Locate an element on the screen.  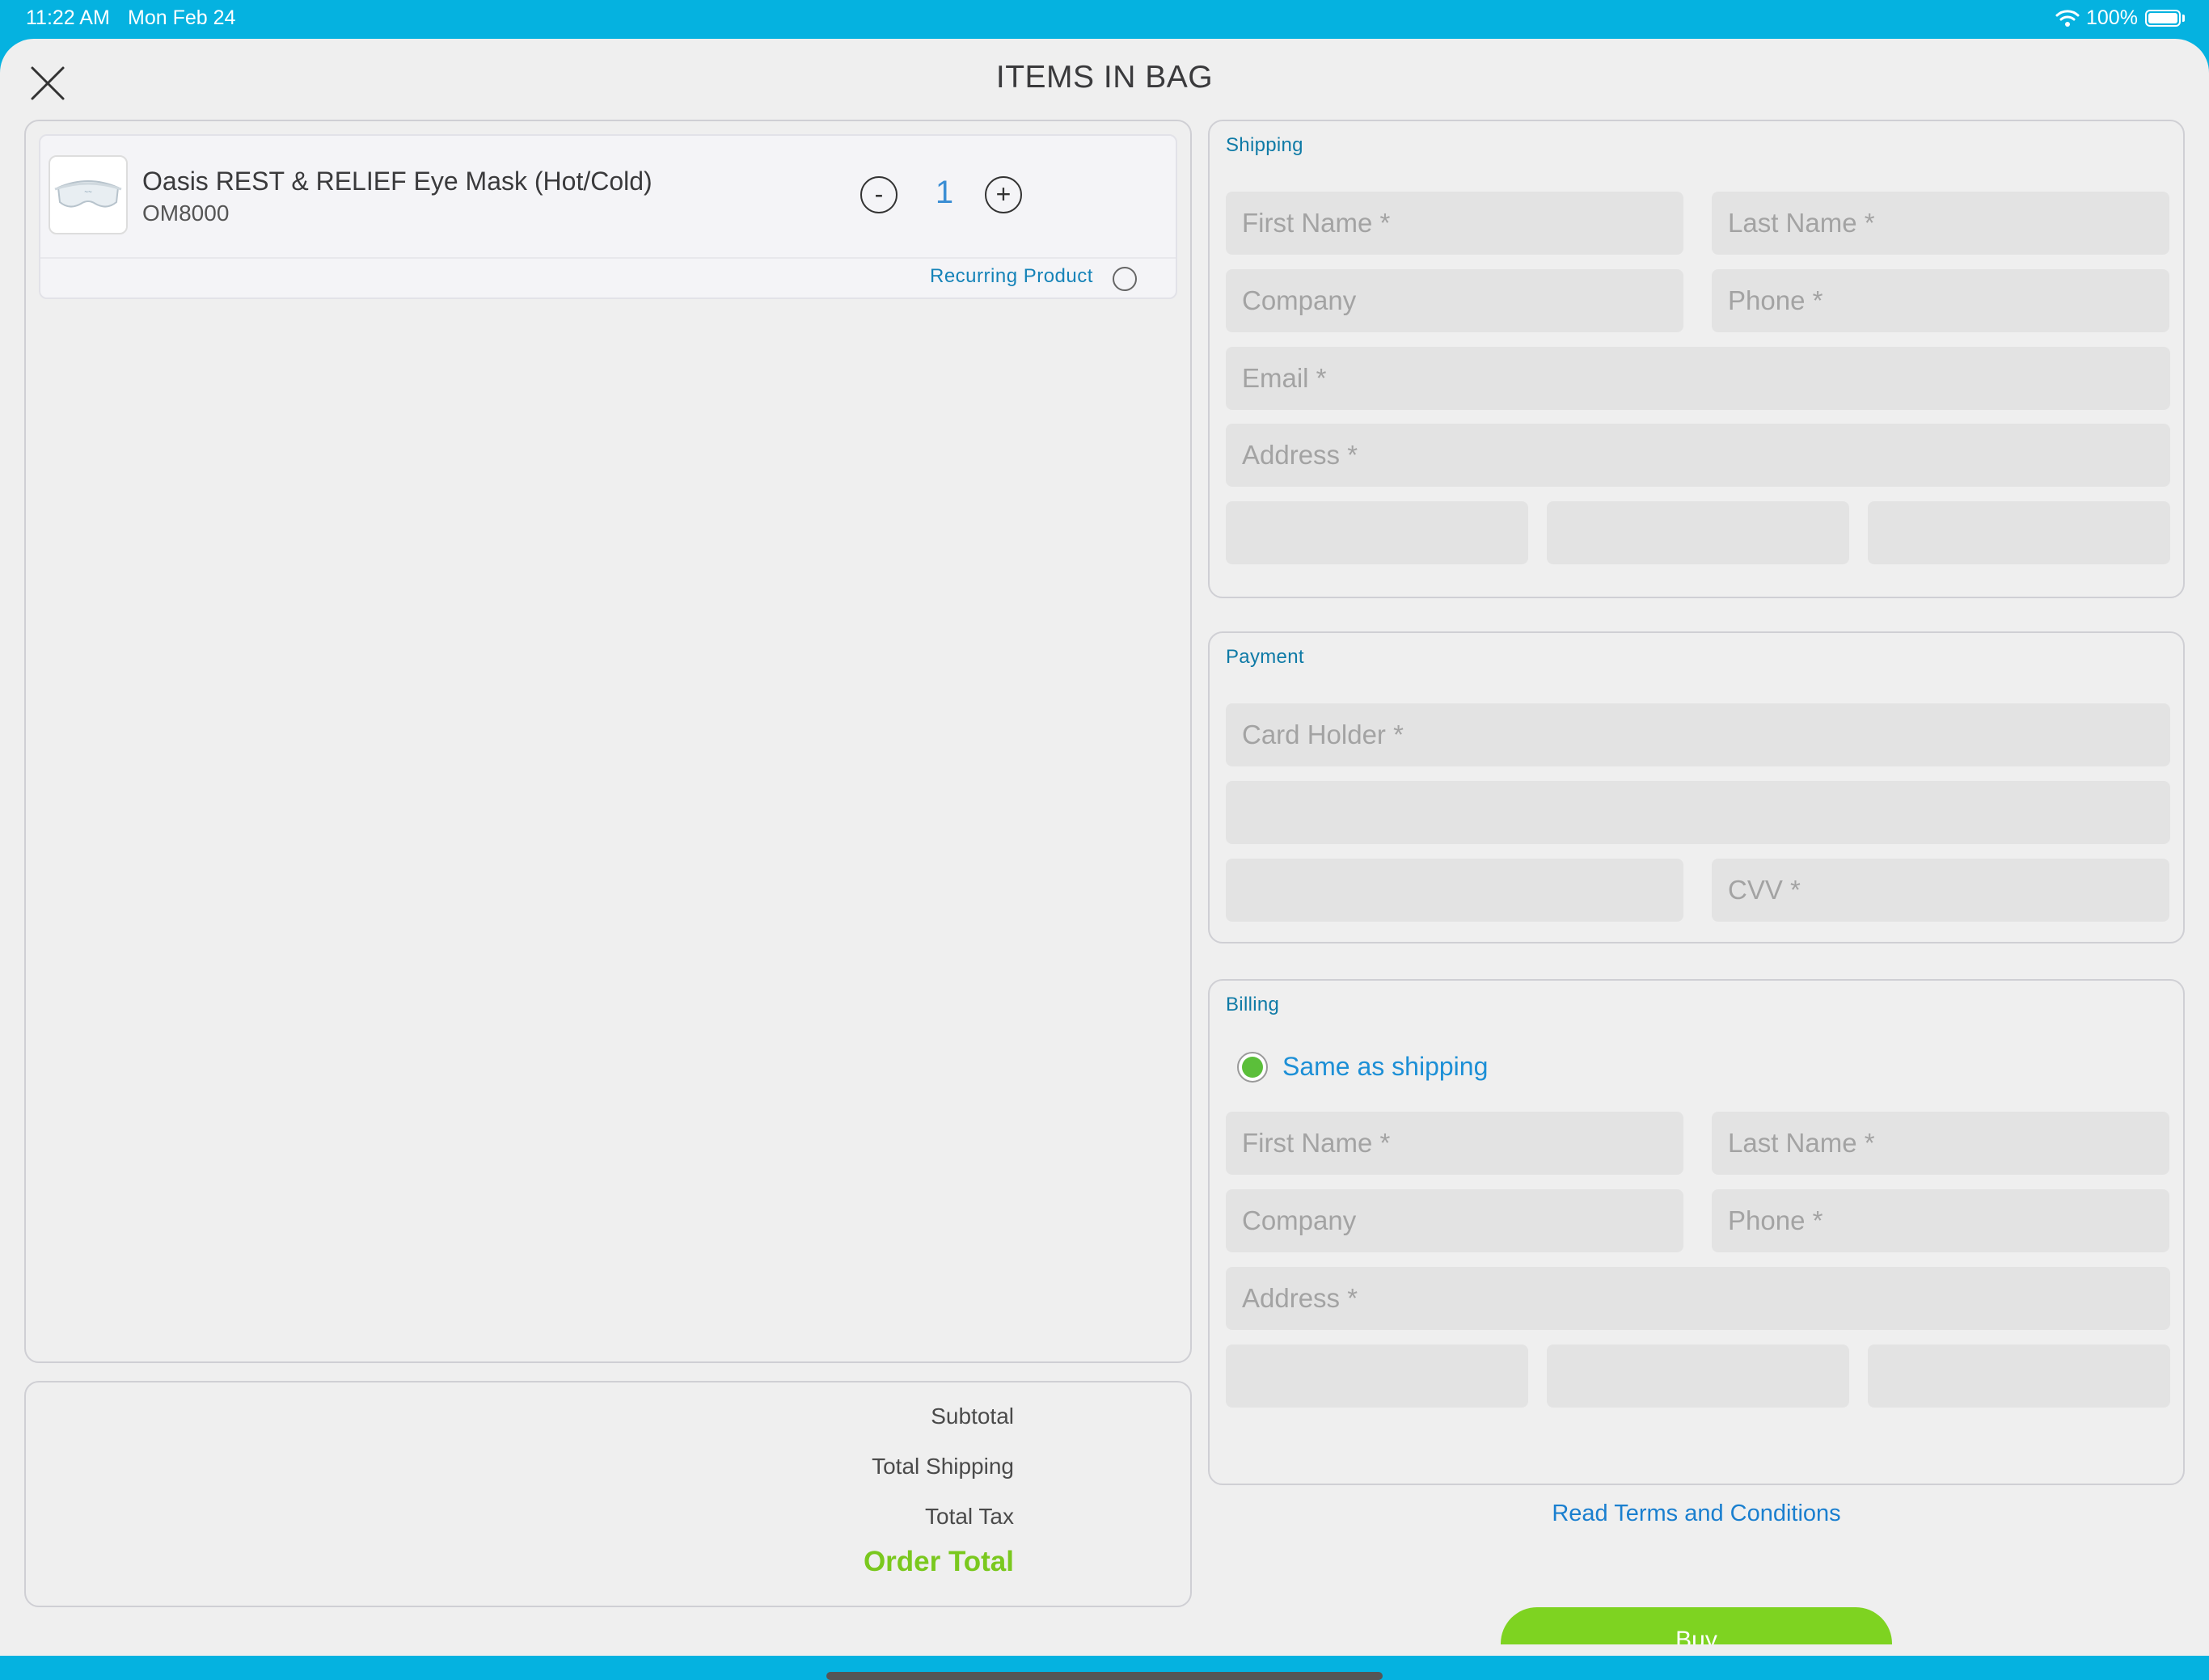
item-divider is located at coordinates (608, 258).